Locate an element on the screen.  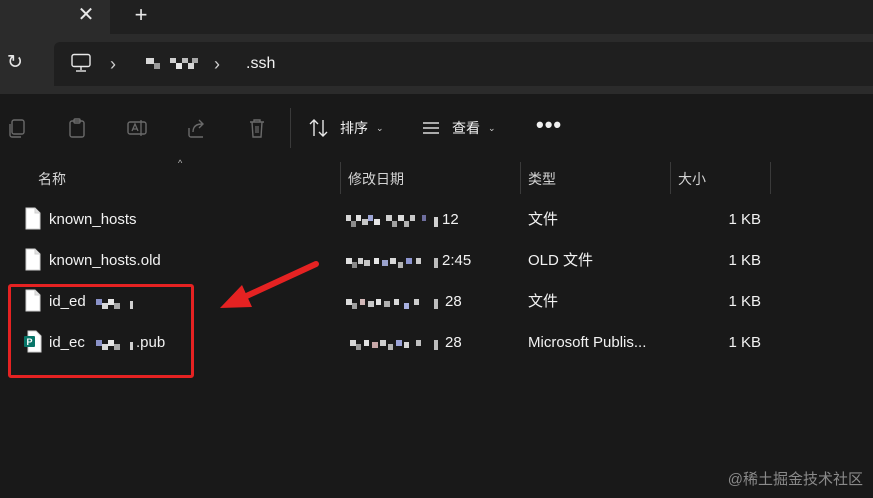
view-icon is located at coordinates (431, 128).